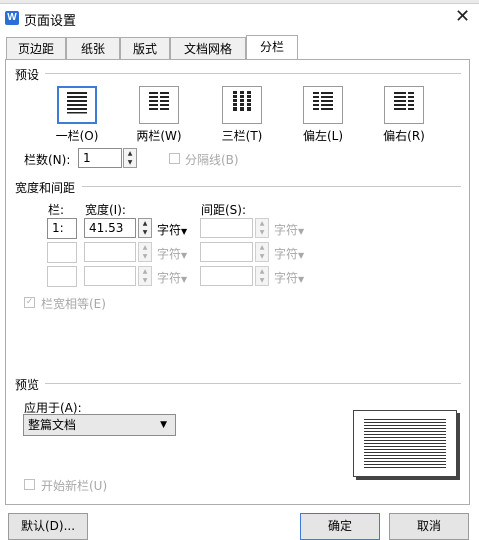 This screenshot has width=479, height=540. What do you see at coordinates (286, 278) in the screenshot?
I see `spacing-unit-label-3: 字符` at bounding box center [286, 278].